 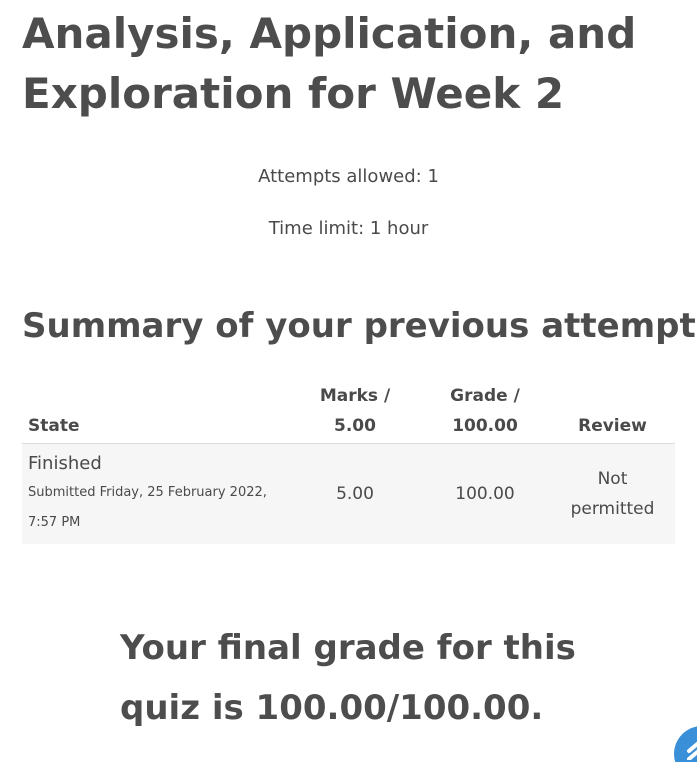 I want to click on column-header-state: State, so click(x=156, y=412).